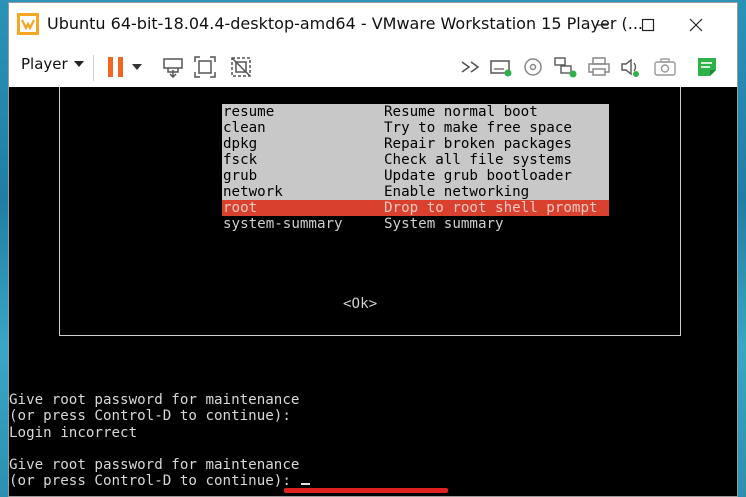 This screenshot has width=746, height=497. I want to click on menu-item-clean: clean Try to make free space, so click(415, 128).